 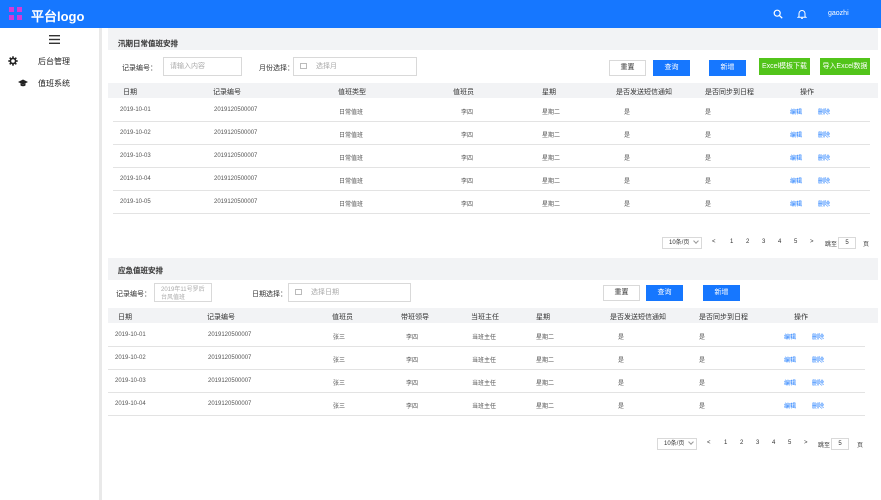 I want to click on section-title: 应急值班安排, so click(x=140, y=270).